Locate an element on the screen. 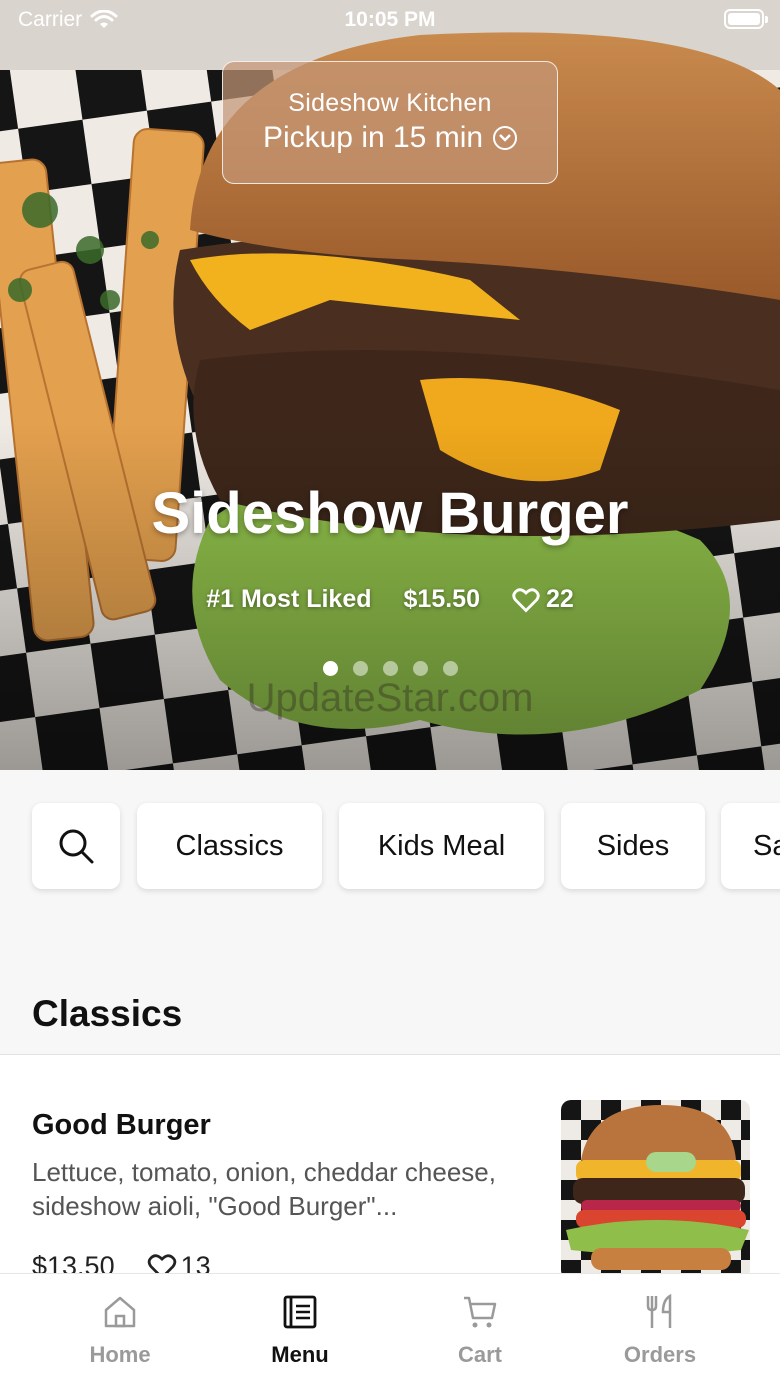 Image resolution: width=780 pixels, height=1387 pixels. tab-orders: Orders is located at coordinates (660, 1330).